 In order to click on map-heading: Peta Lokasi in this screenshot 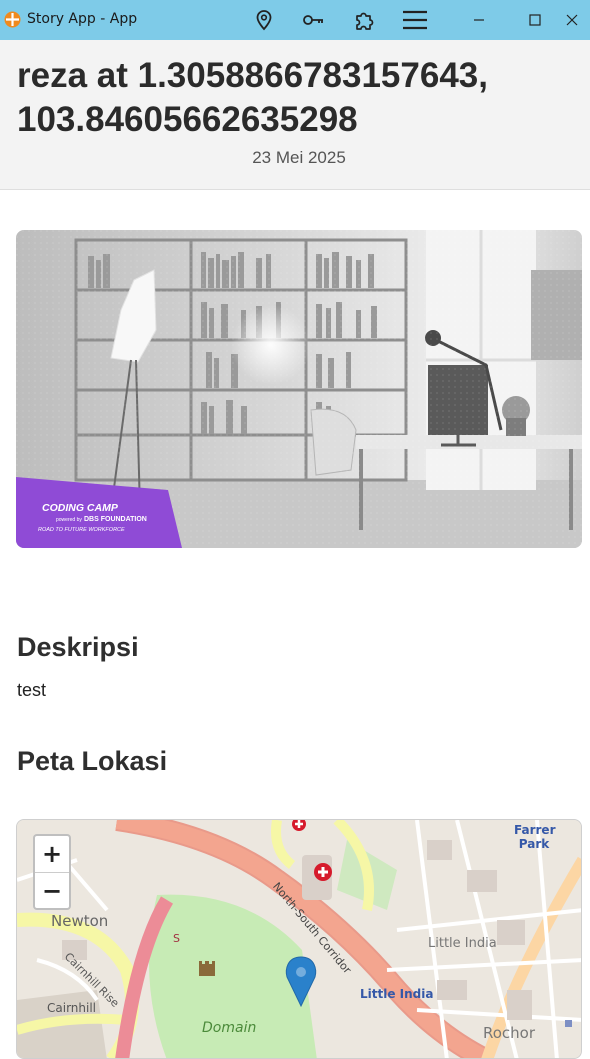, I will do `click(92, 761)`.